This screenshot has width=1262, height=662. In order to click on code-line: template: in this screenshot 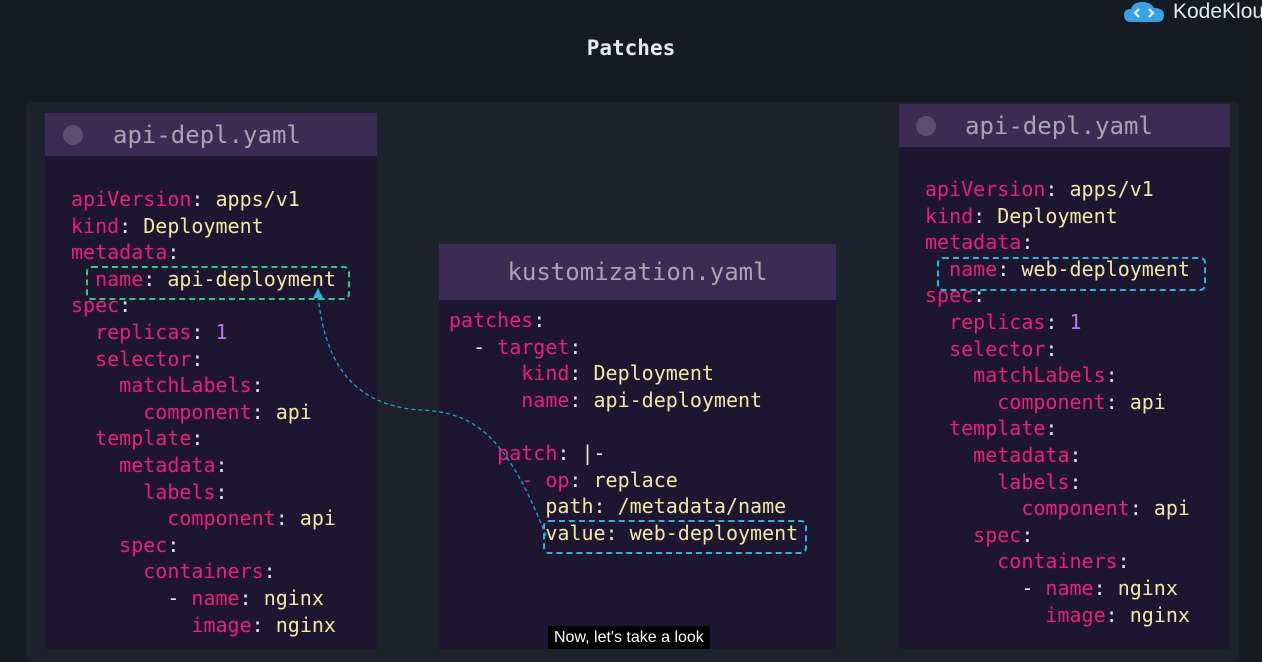, I will do `click(1057, 428)`.